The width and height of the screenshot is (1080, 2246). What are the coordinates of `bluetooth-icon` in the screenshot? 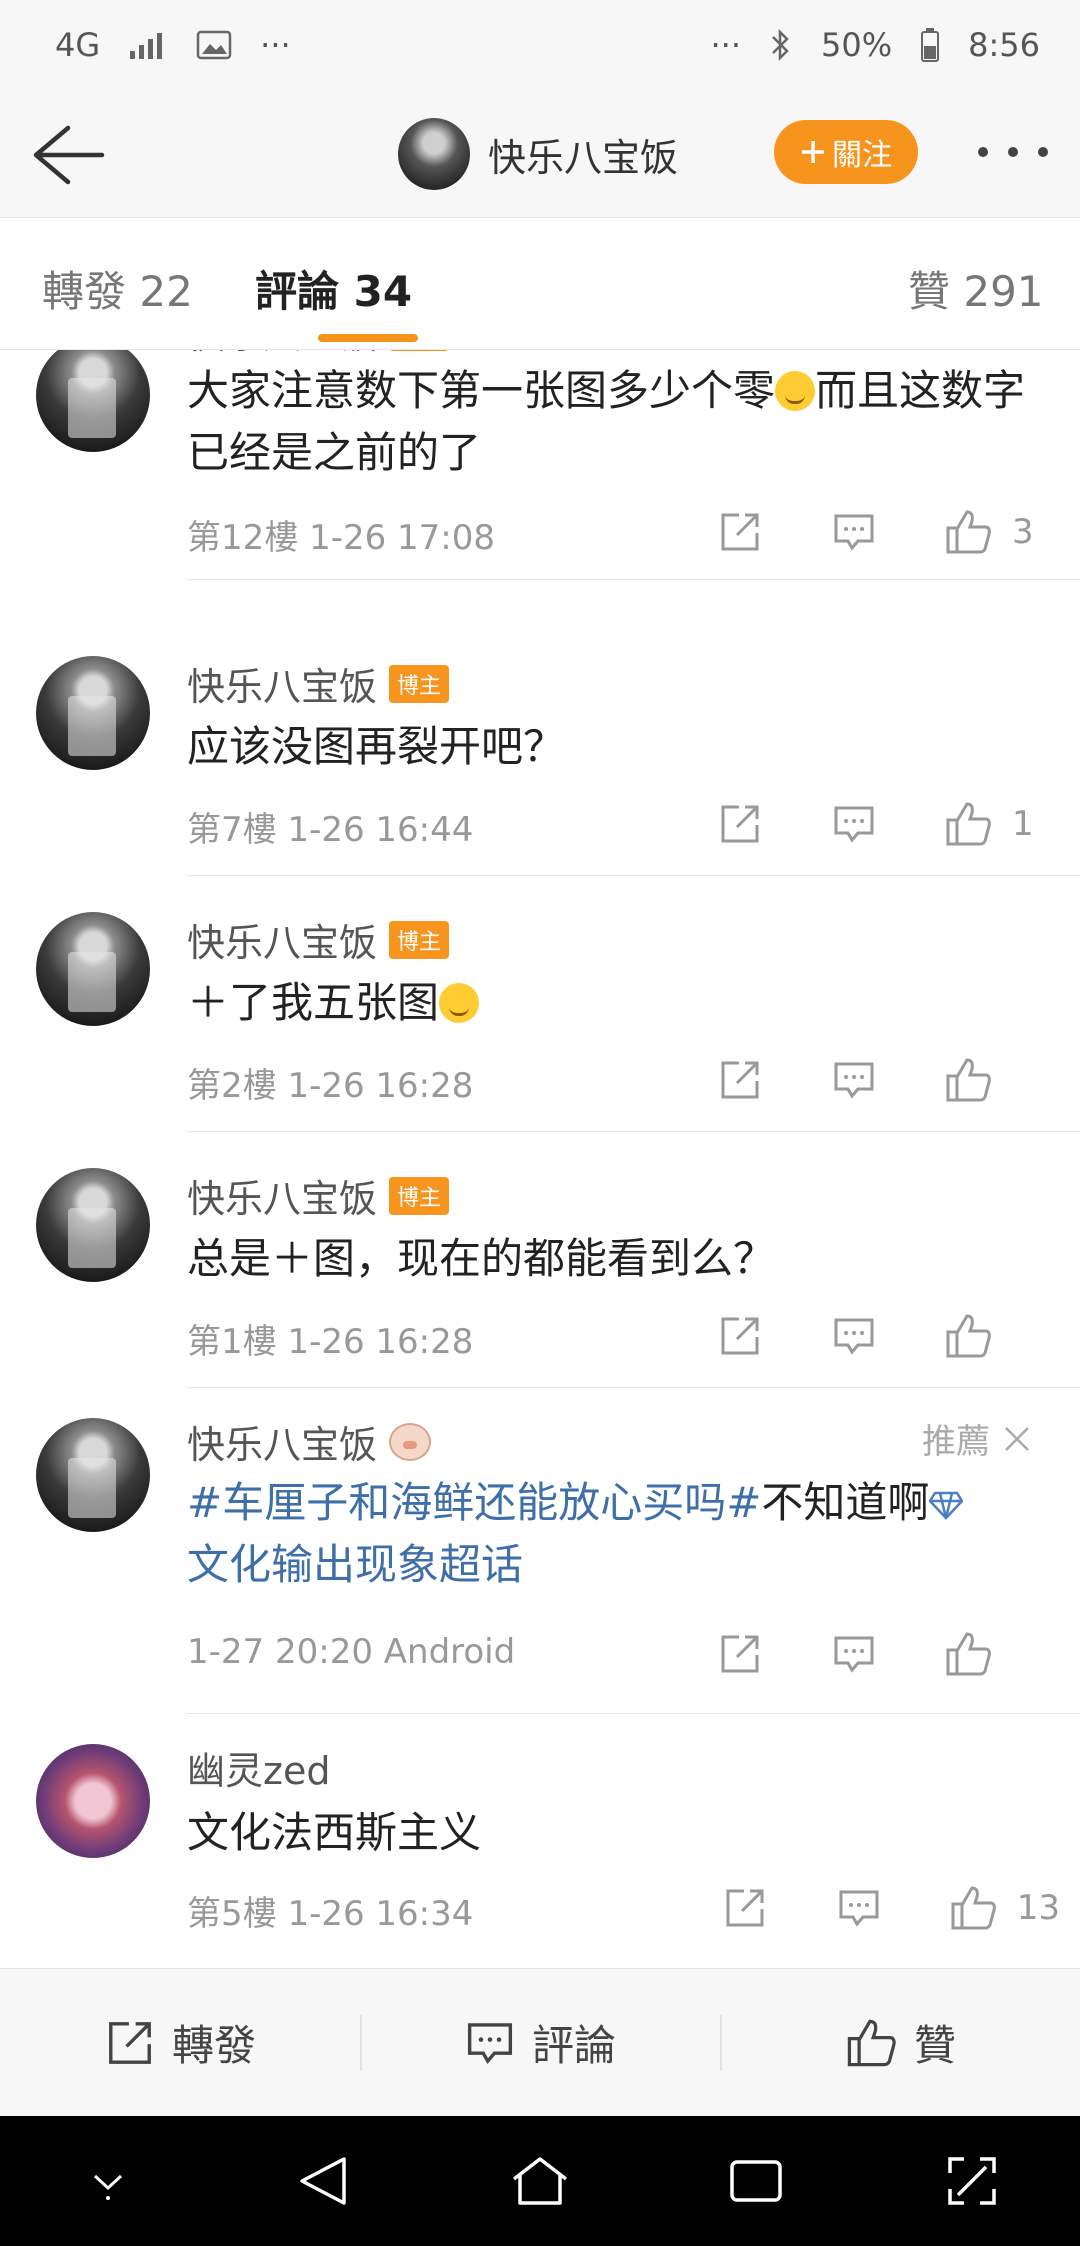 It's located at (780, 45).